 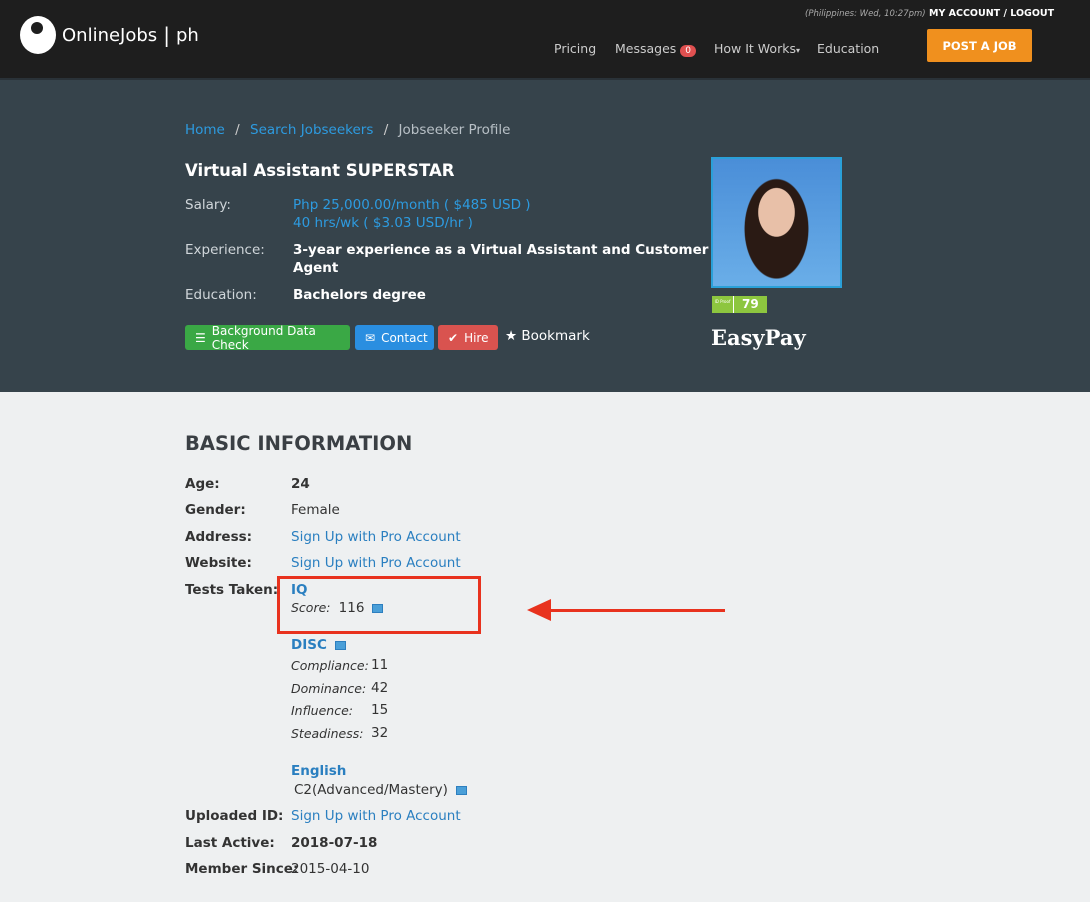 What do you see at coordinates (380, 710) in the screenshot?
I see `influence-value: 15` at bounding box center [380, 710].